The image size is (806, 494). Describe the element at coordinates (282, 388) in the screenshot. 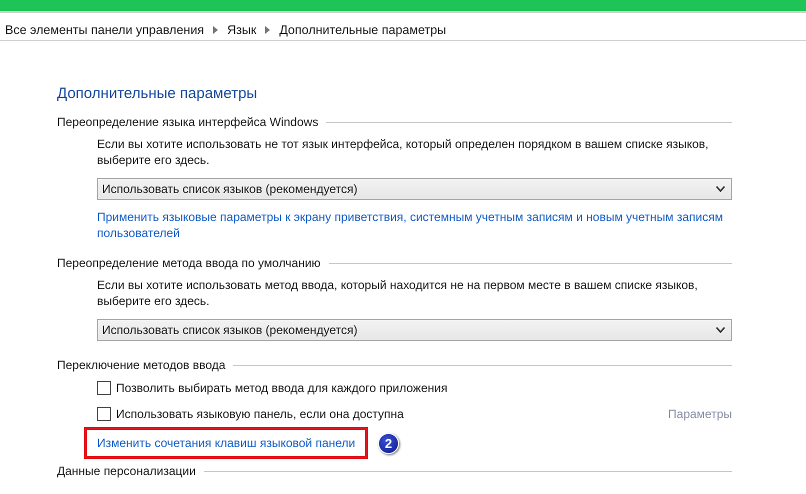

I see `checkbox-label: Позволить выбирать метод ввода для каждого приложения` at that location.